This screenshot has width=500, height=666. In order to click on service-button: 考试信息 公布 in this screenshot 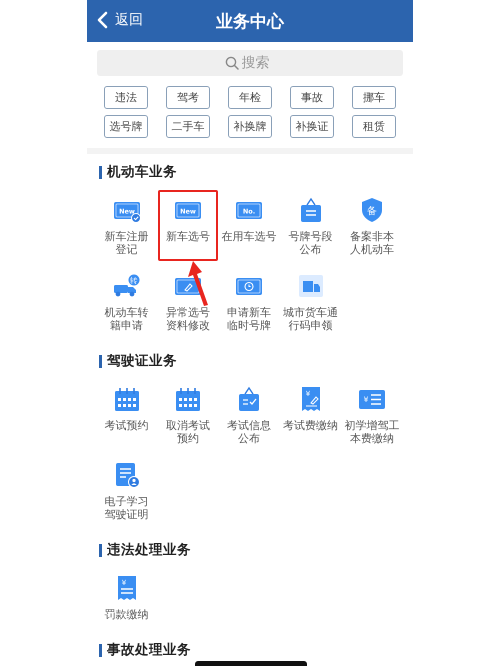, I will do `click(249, 414)`.